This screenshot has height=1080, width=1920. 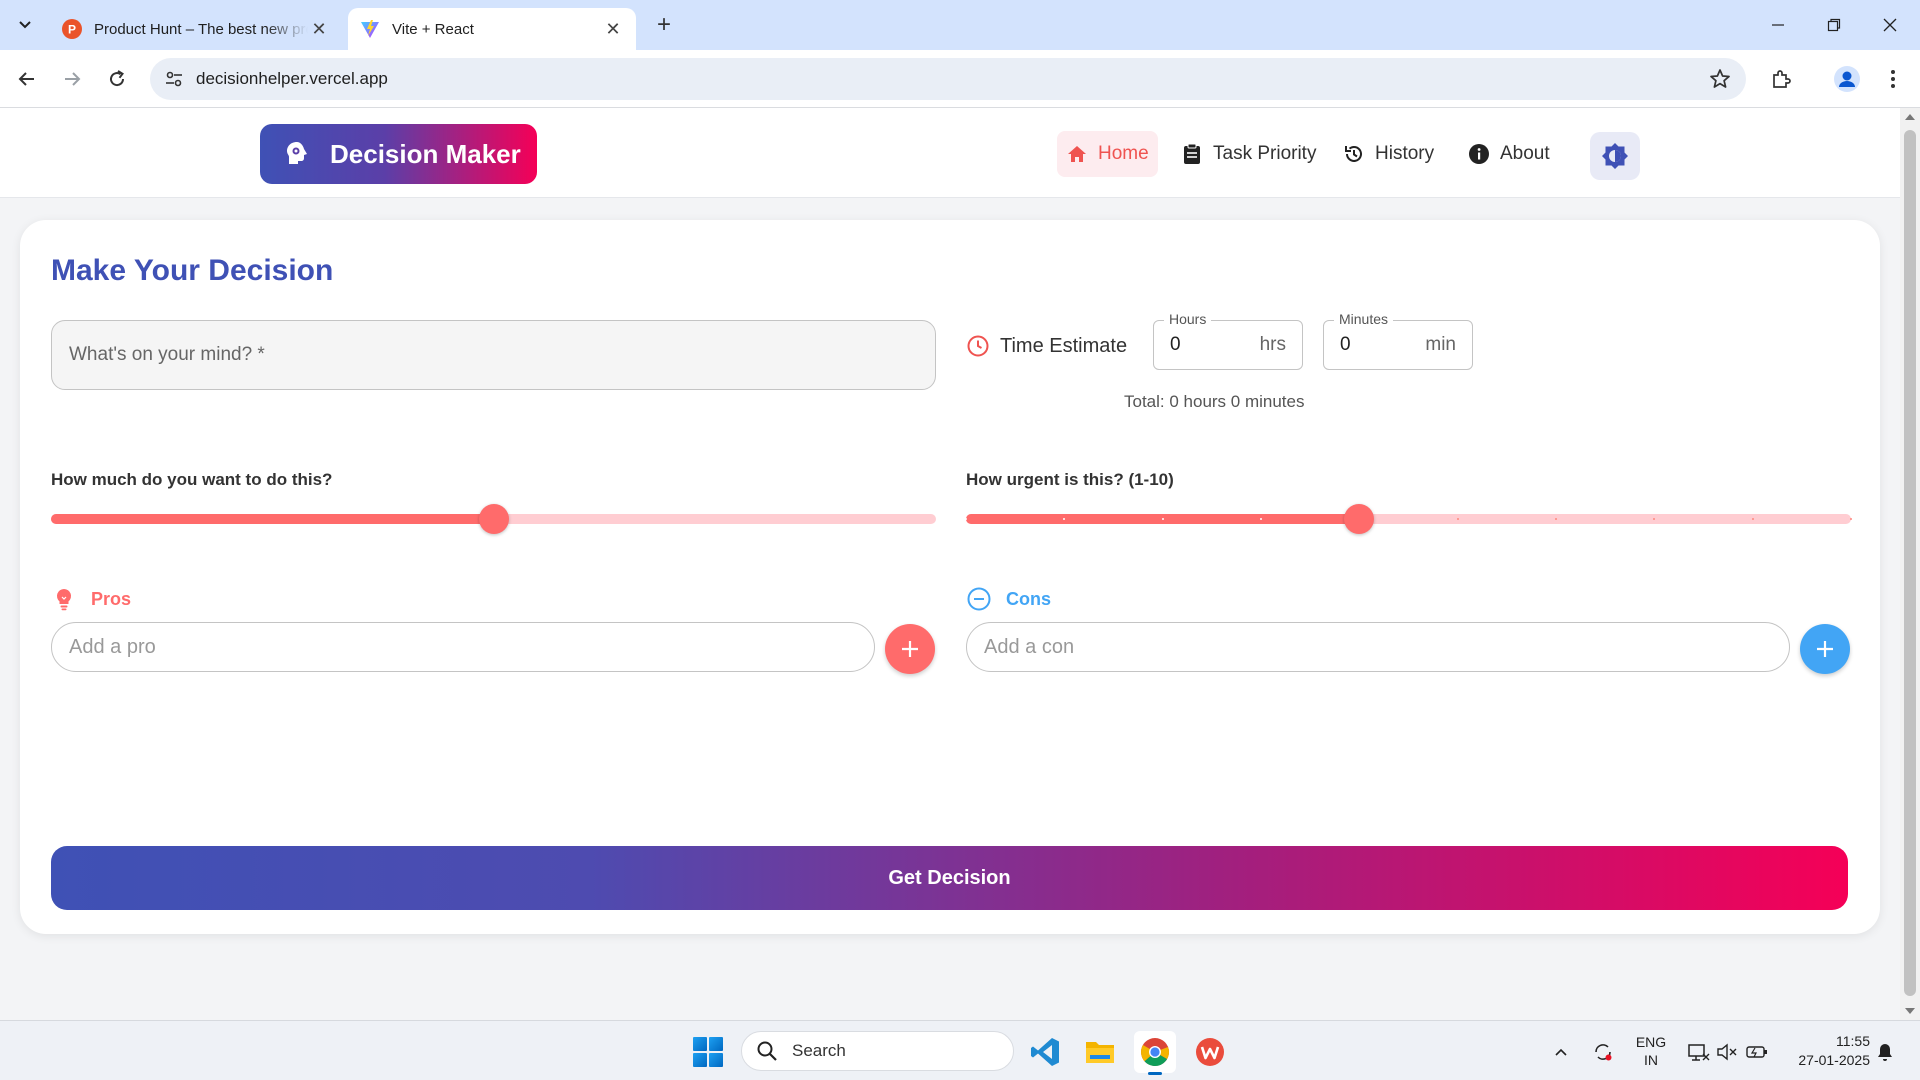 I want to click on forward-button, so click(x=72, y=79).